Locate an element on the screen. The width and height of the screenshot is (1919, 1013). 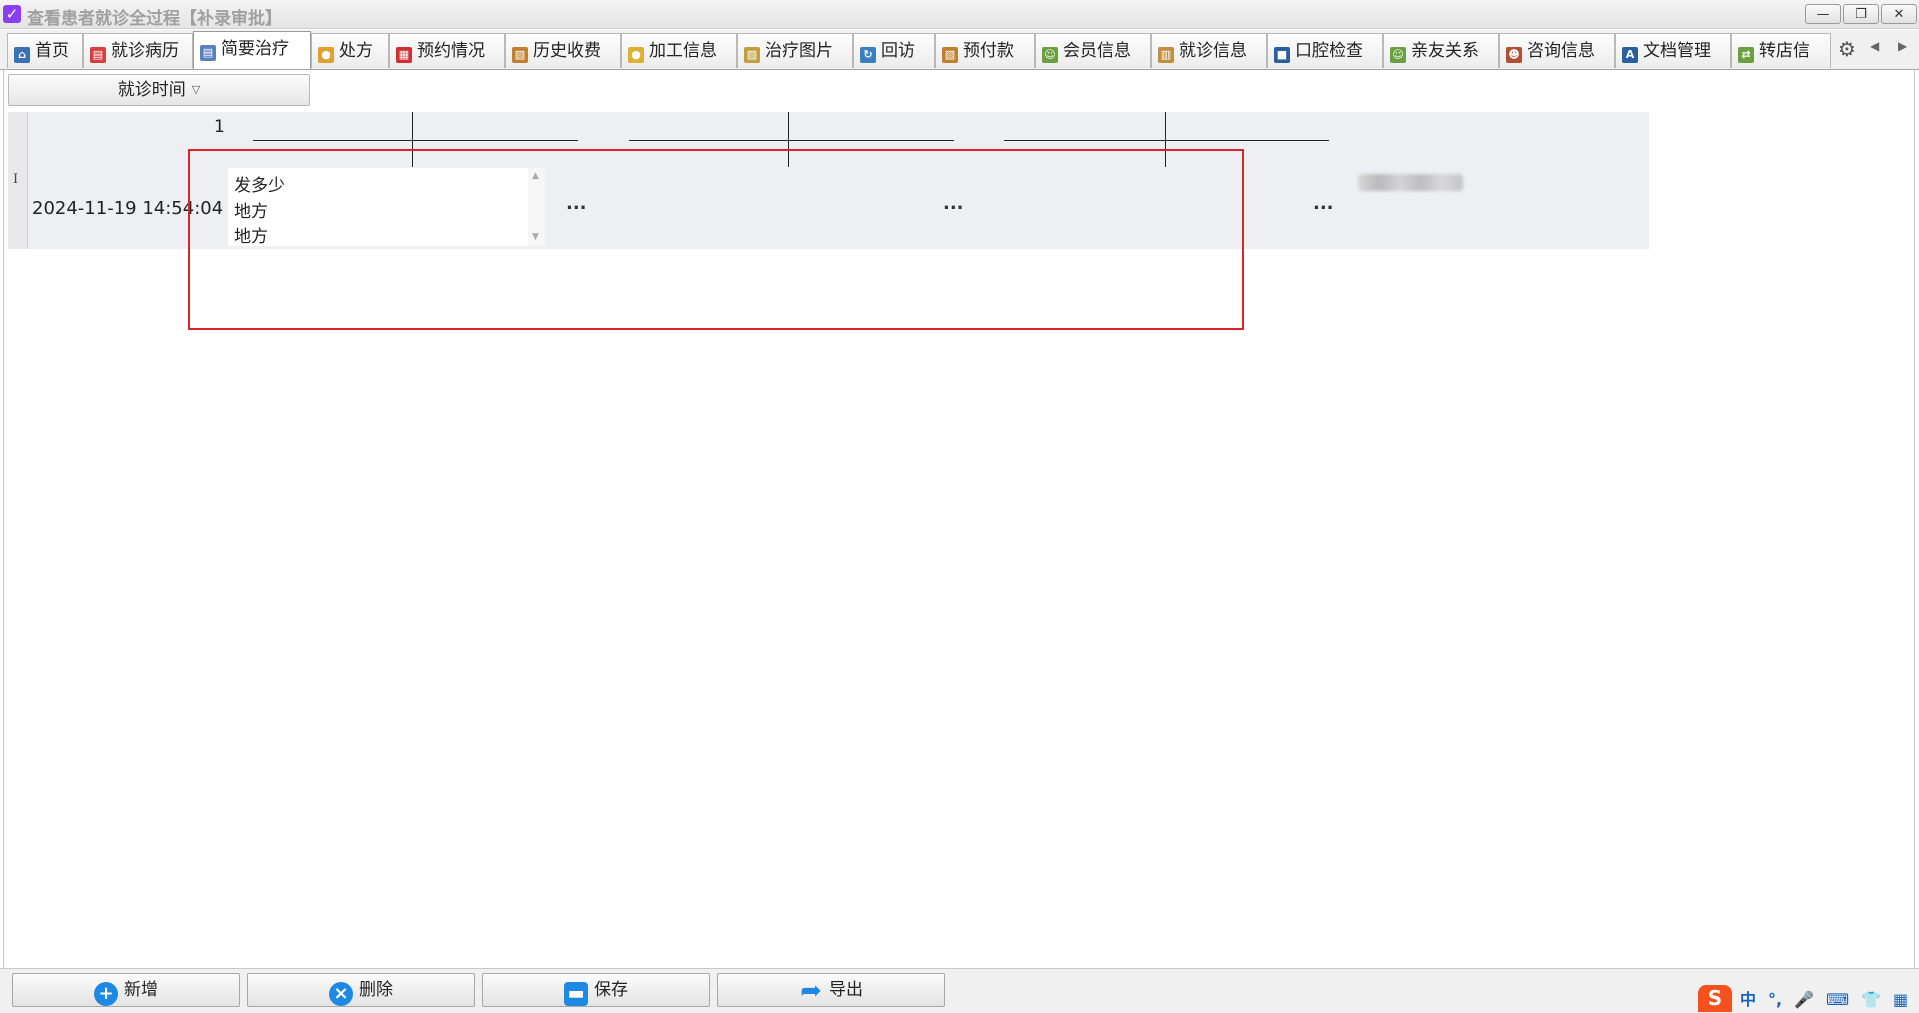
tab-label: 预约情况 is located at coordinates (451, 51).